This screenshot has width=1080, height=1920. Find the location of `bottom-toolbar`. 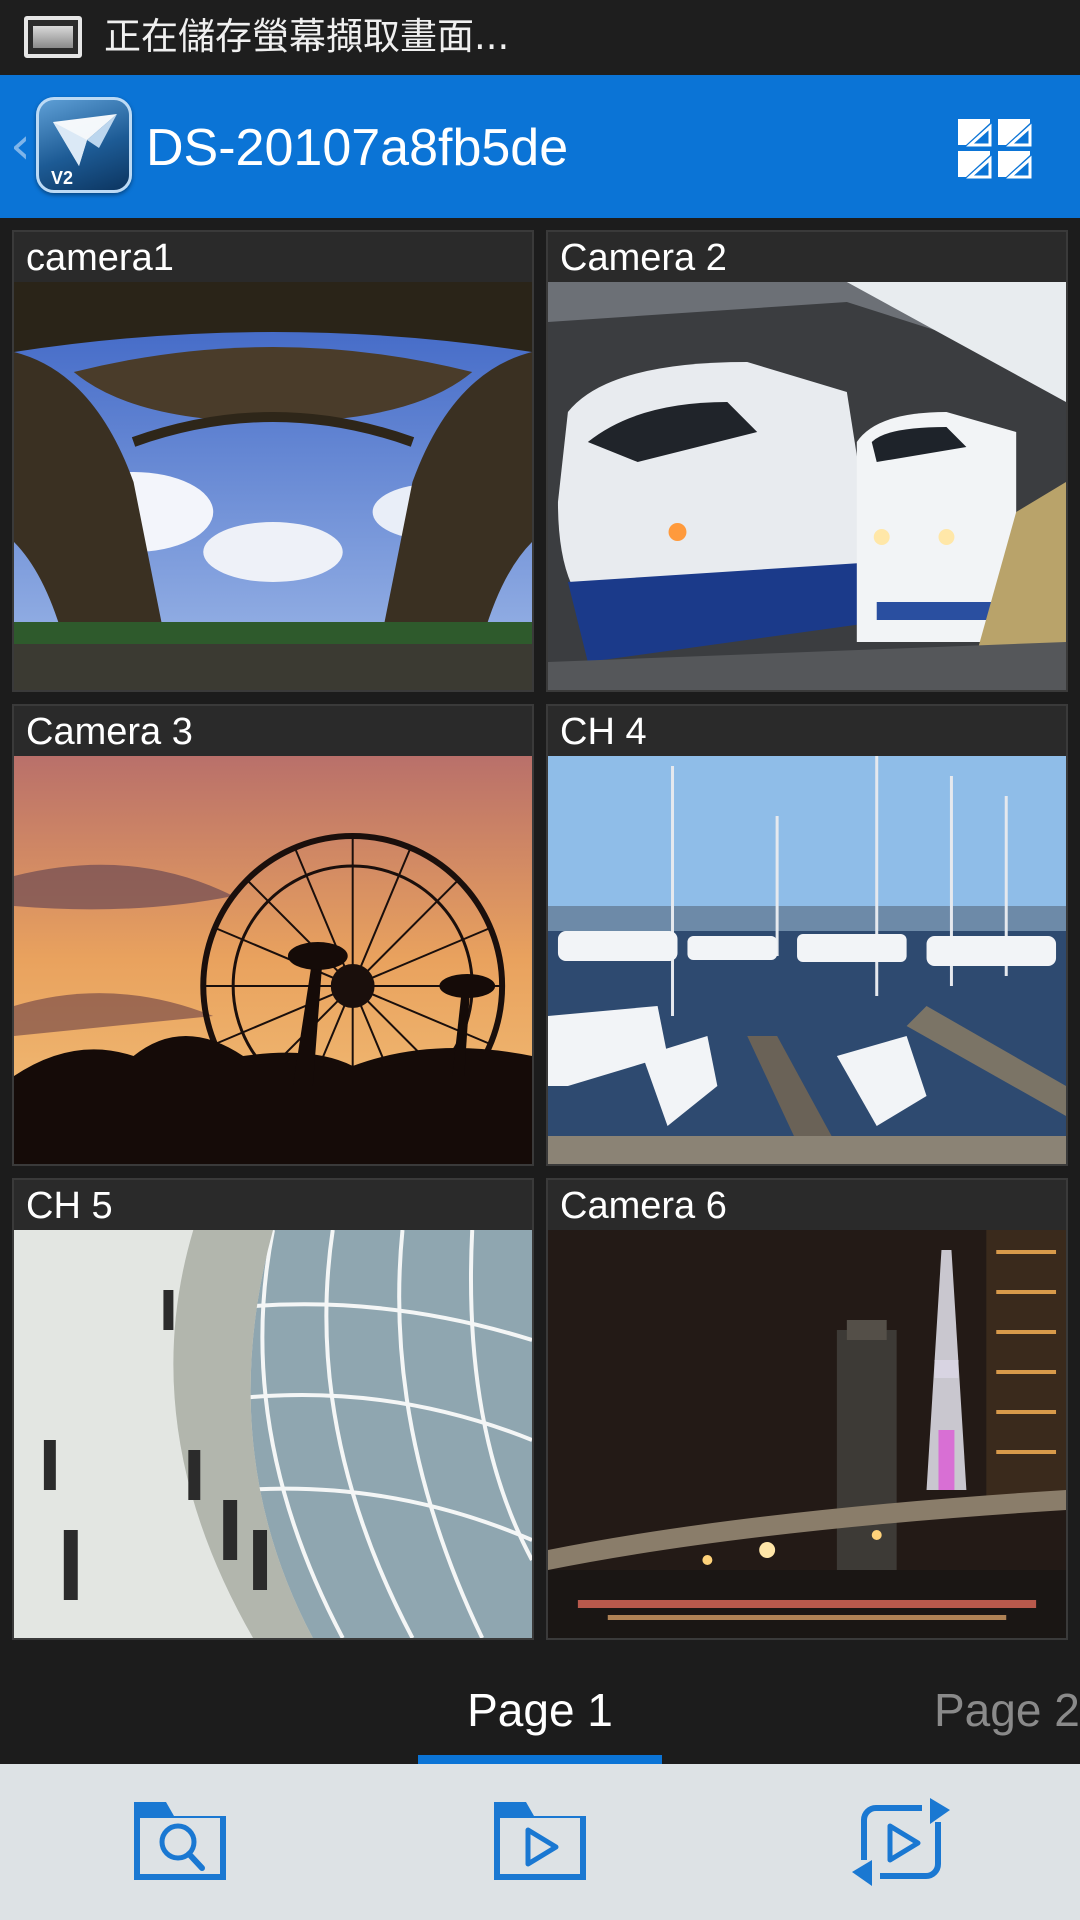

bottom-toolbar is located at coordinates (540, 1842).